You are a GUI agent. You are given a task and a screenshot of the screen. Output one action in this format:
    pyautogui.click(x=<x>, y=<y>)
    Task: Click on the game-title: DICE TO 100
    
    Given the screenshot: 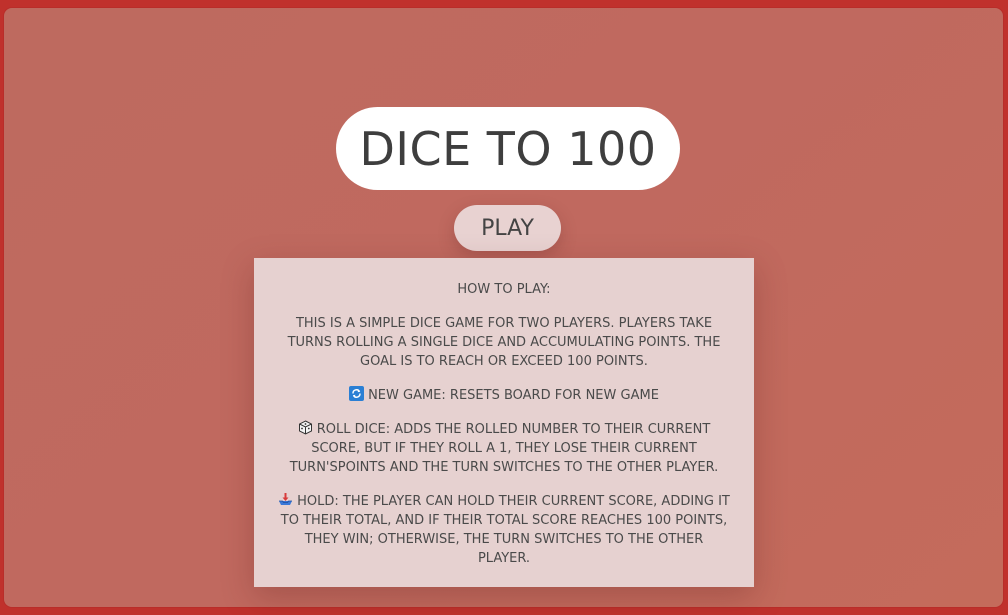 What is the action you would take?
    pyautogui.click(x=508, y=148)
    